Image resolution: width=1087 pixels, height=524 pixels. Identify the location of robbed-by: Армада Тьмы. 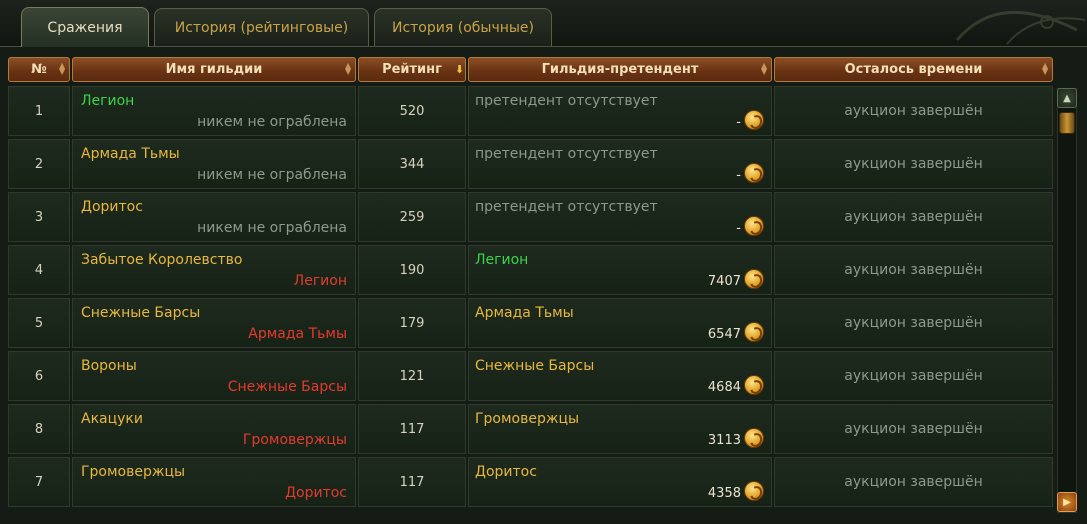
(297, 334).